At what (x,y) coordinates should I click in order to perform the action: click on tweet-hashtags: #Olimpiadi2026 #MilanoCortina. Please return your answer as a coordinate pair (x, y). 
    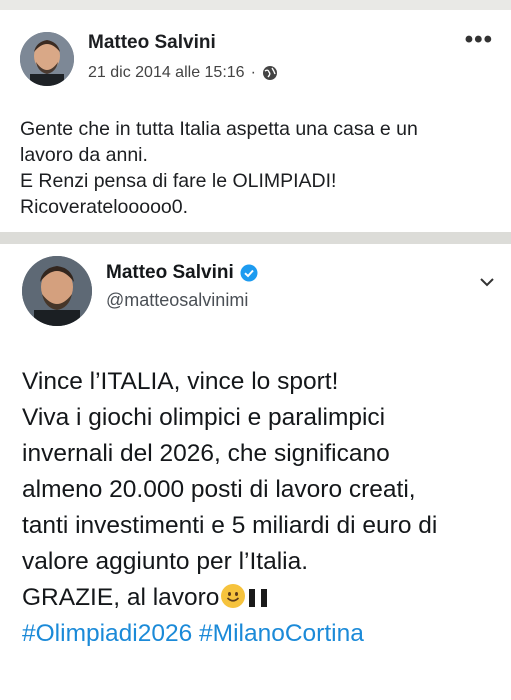
    Looking at the image, I should click on (262, 634).